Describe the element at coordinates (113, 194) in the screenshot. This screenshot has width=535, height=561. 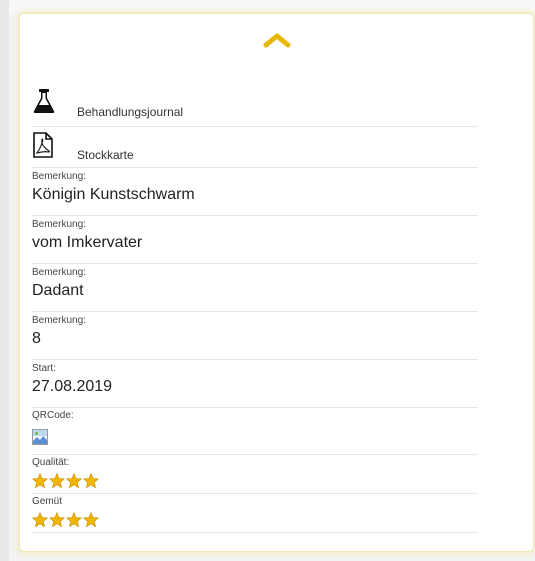
I see `field-value: Königin Kunstschwarm` at that location.